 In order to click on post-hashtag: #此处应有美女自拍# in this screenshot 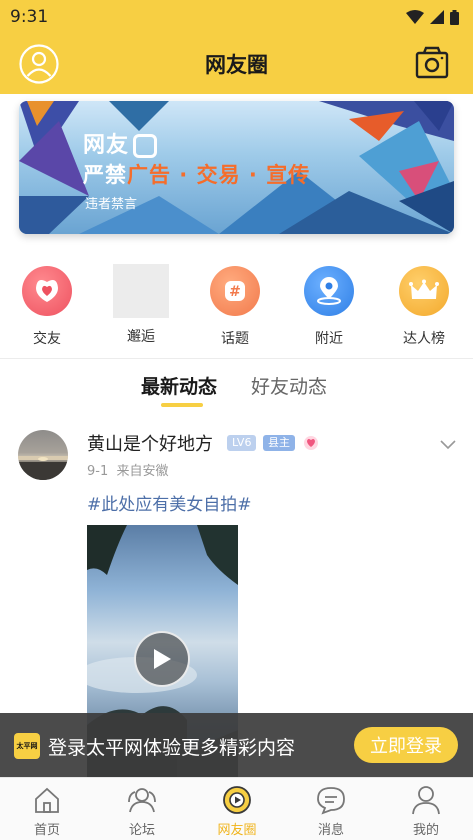, I will do `click(169, 502)`.